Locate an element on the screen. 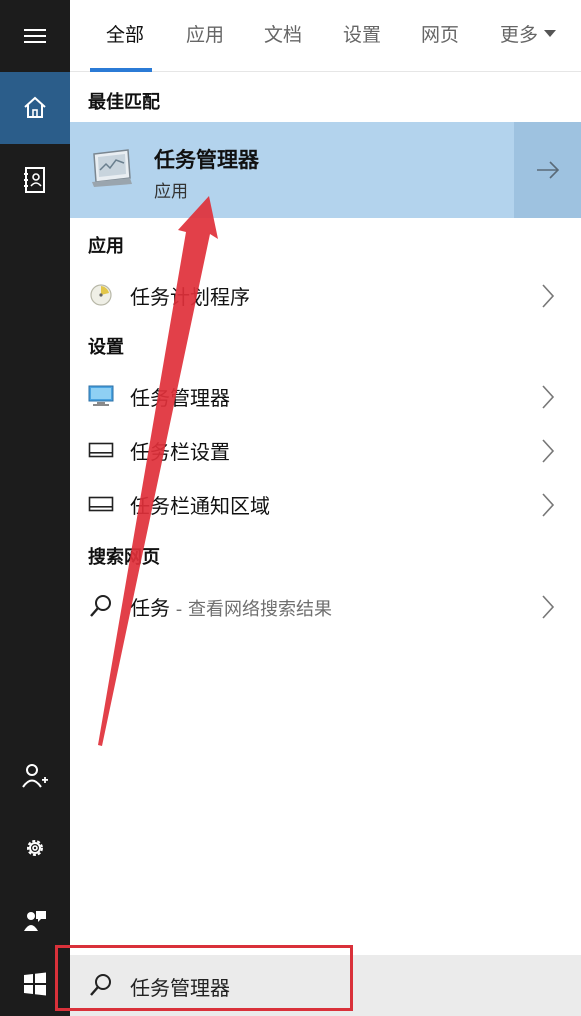 This screenshot has height=1016, width=581. tab-documents: 文档 is located at coordinates (283, 35).